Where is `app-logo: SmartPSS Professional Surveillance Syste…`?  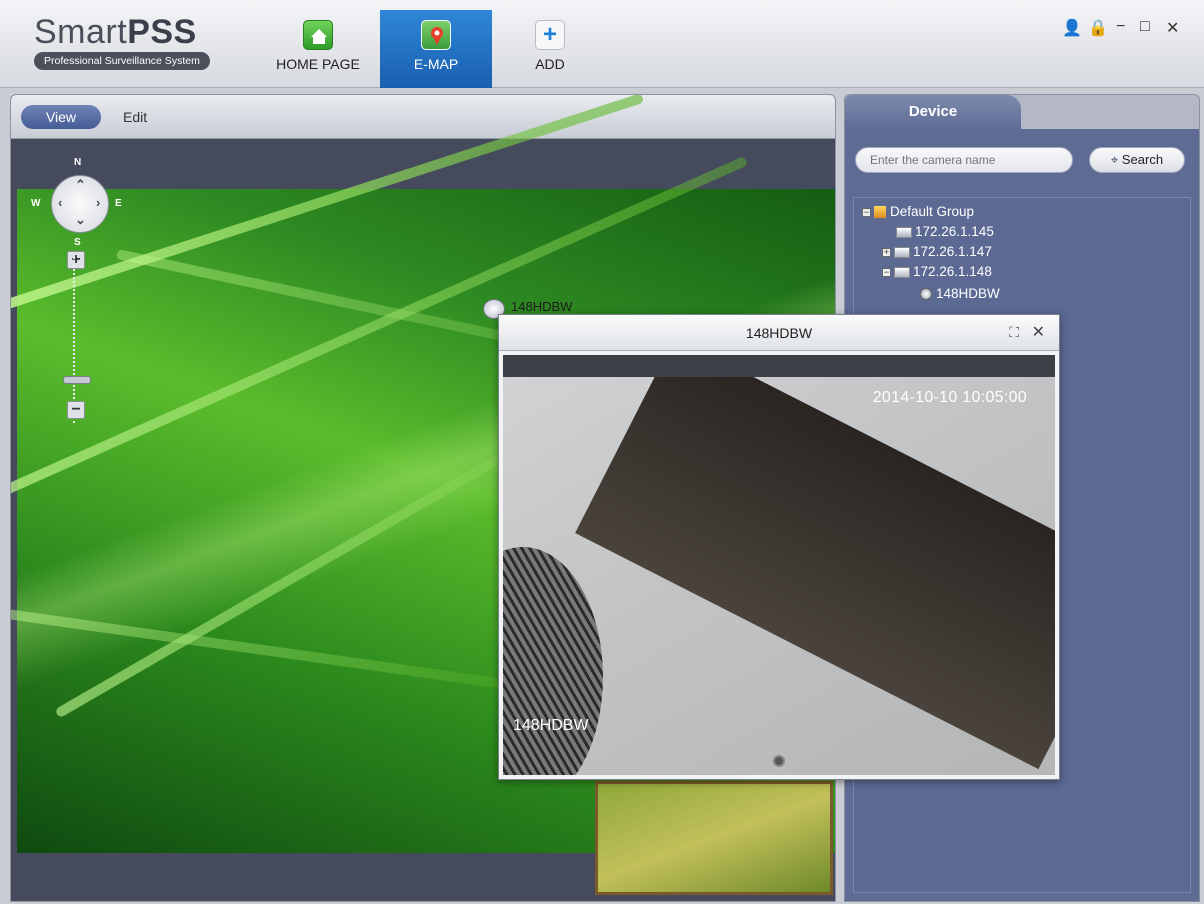
app-logo: SmartPSS Professional Surveillance Syste… is located at coordinates (134, 42).